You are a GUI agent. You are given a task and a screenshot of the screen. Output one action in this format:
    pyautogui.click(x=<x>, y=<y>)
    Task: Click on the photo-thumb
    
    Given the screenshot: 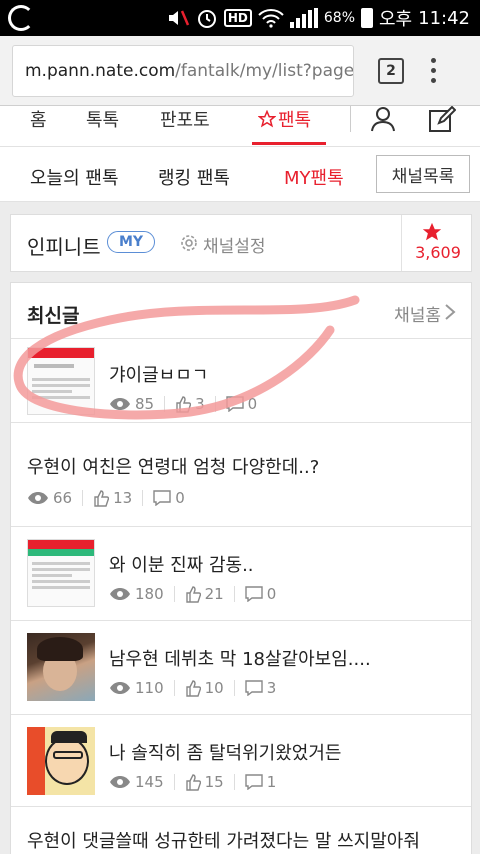 What is the action you would take?
    pyautogui.click(x=61, y=667)
    